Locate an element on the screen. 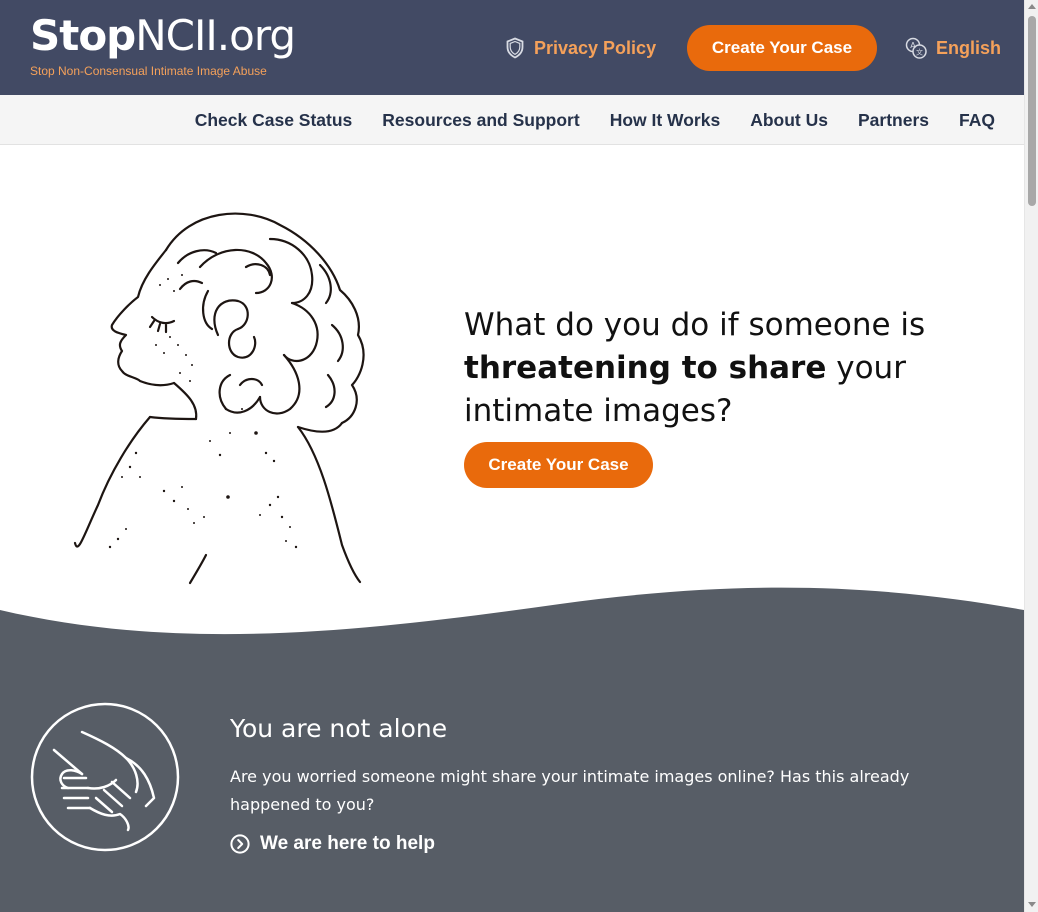  chevron-circle-right-icon is located at coordinates (240, 844).